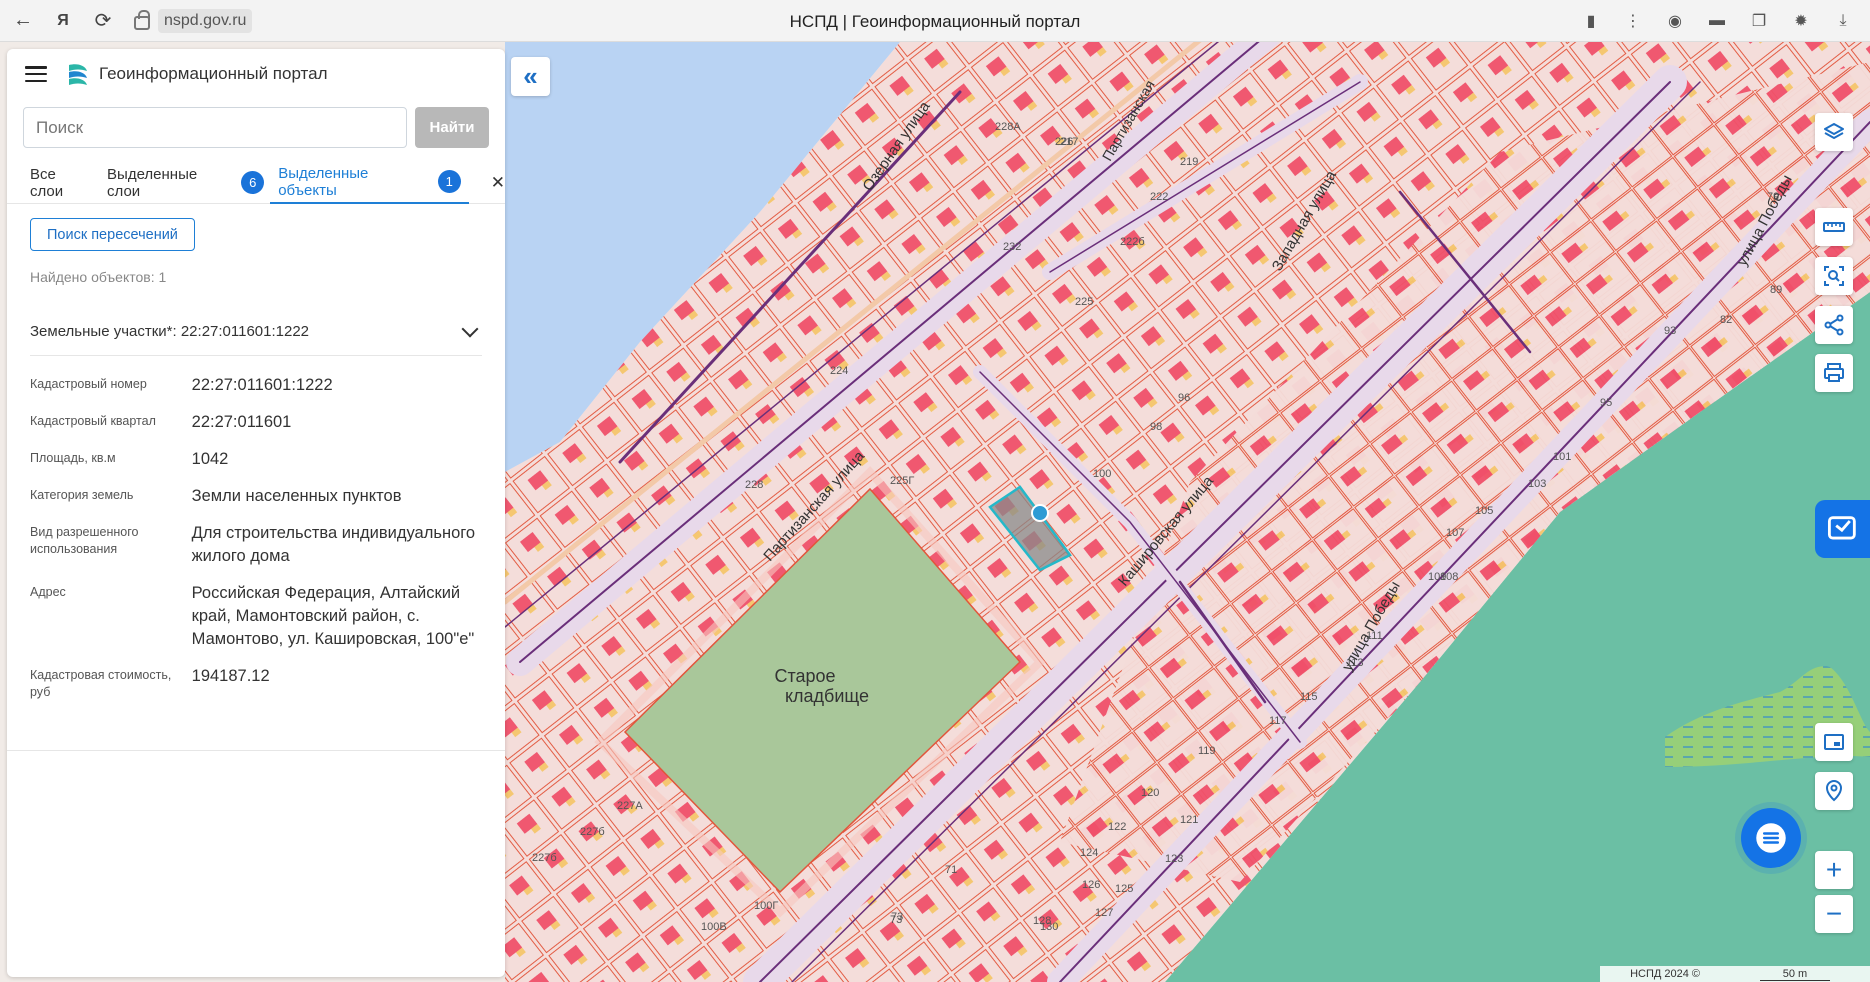 The width and height of the screenshot is (1870, 982). What do you see at coordinates (1834, 914) in the screenshot?
I see `zoom-out-button: −` at bounding box center [1834, 914].